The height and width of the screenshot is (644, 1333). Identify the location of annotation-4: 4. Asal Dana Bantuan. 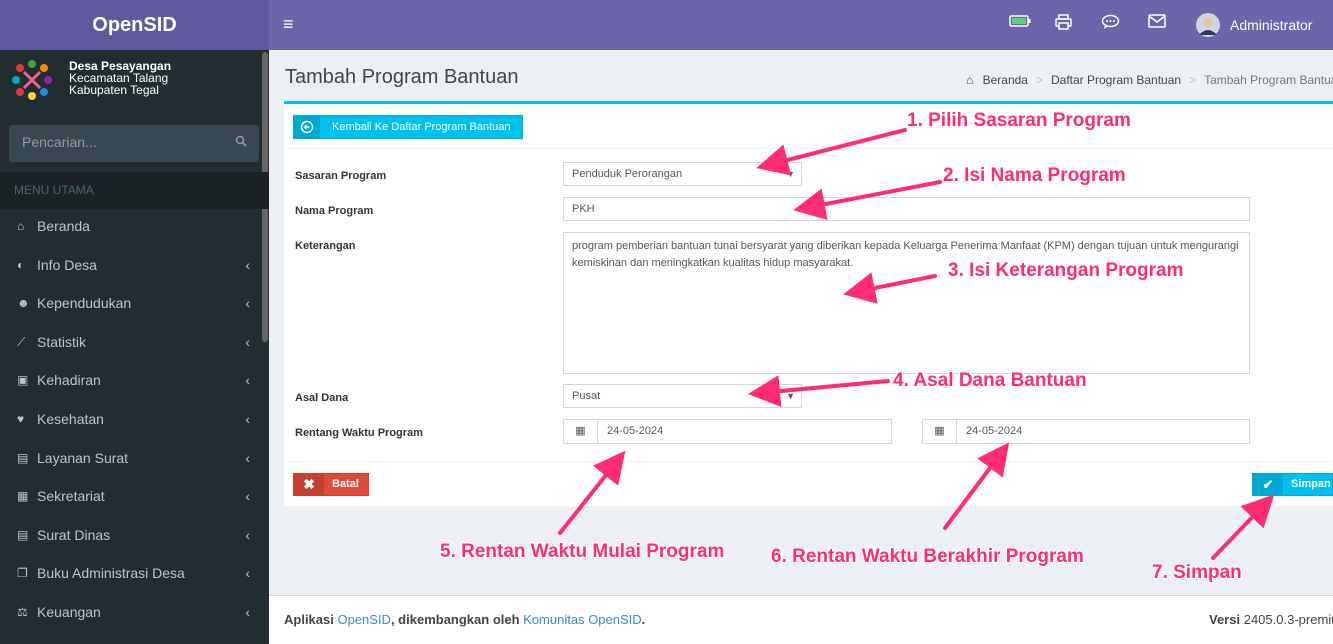
(990, 380).